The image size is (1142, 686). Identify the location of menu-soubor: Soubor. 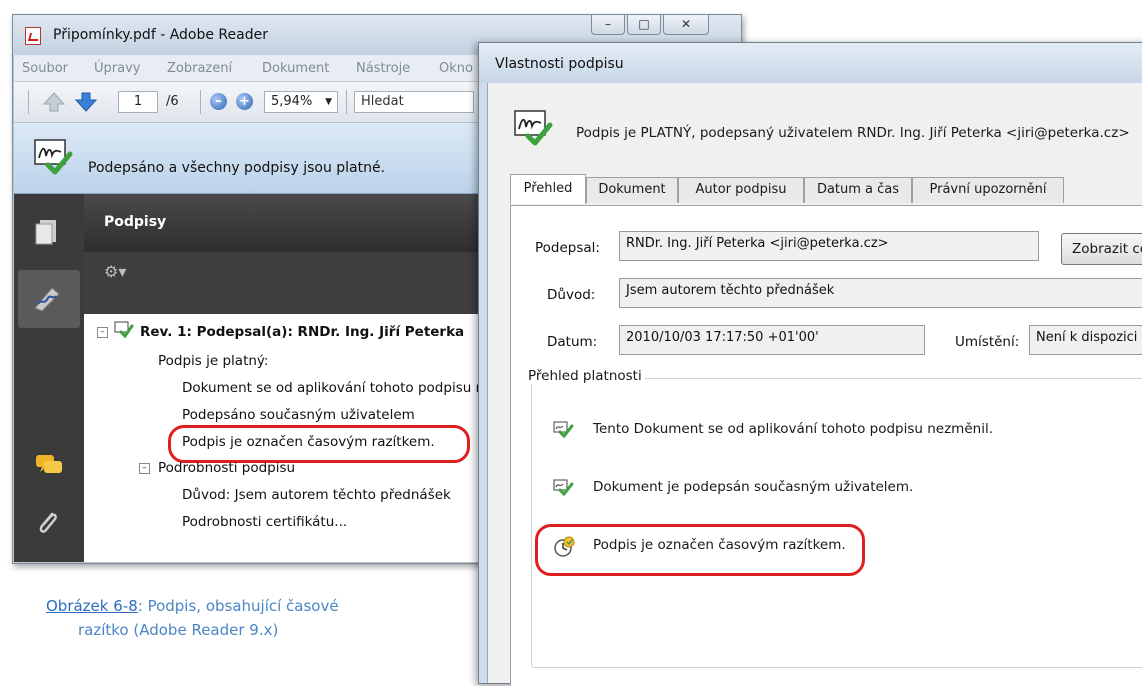
(45, 68).